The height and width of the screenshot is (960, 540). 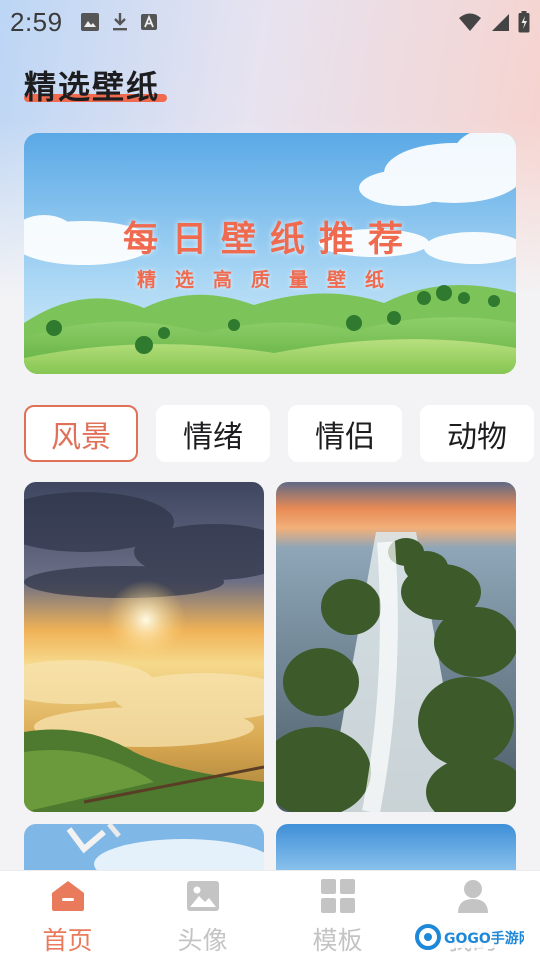 I want to click on download-notification-icon, so click(x=119, y=22).